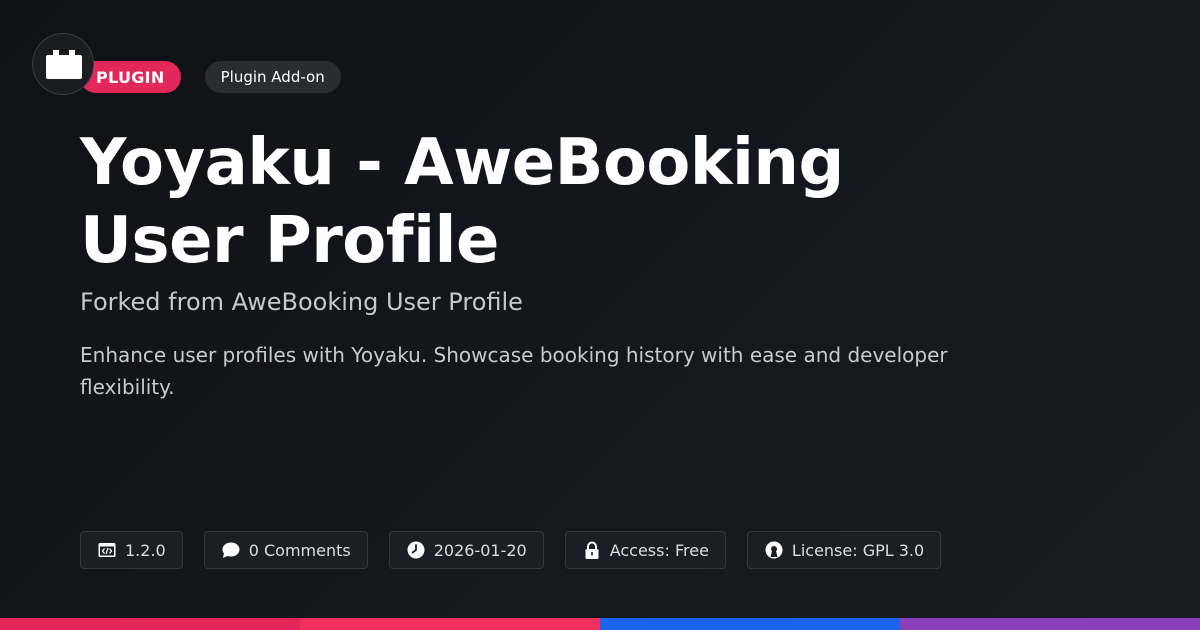 The width and height of the screenshot is (1200, 630). Describe the element at coordinates (480, 550) in the screenshot. I see `date-label: 2026-01-20` at that location.